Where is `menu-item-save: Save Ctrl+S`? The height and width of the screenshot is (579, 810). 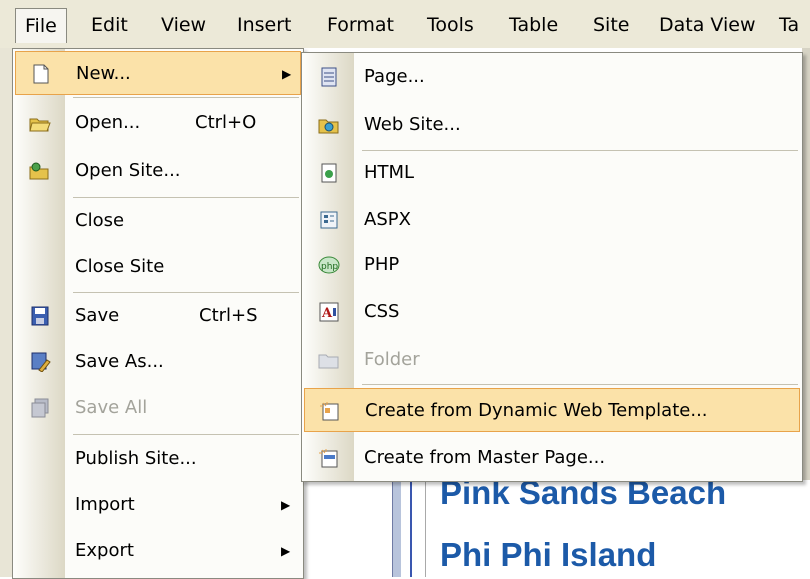
menu-item-save: Save Ctrl+S is located at coordinates (158, 316).